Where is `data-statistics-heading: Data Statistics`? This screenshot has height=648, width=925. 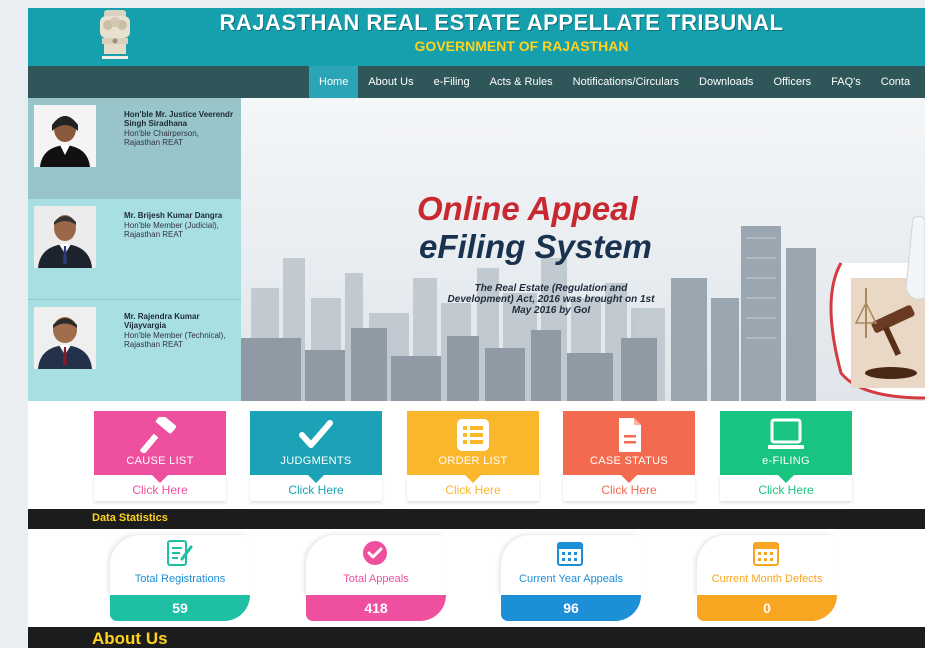 data-statistics-heading: Data Statistics is located at coordinates (130, 518).